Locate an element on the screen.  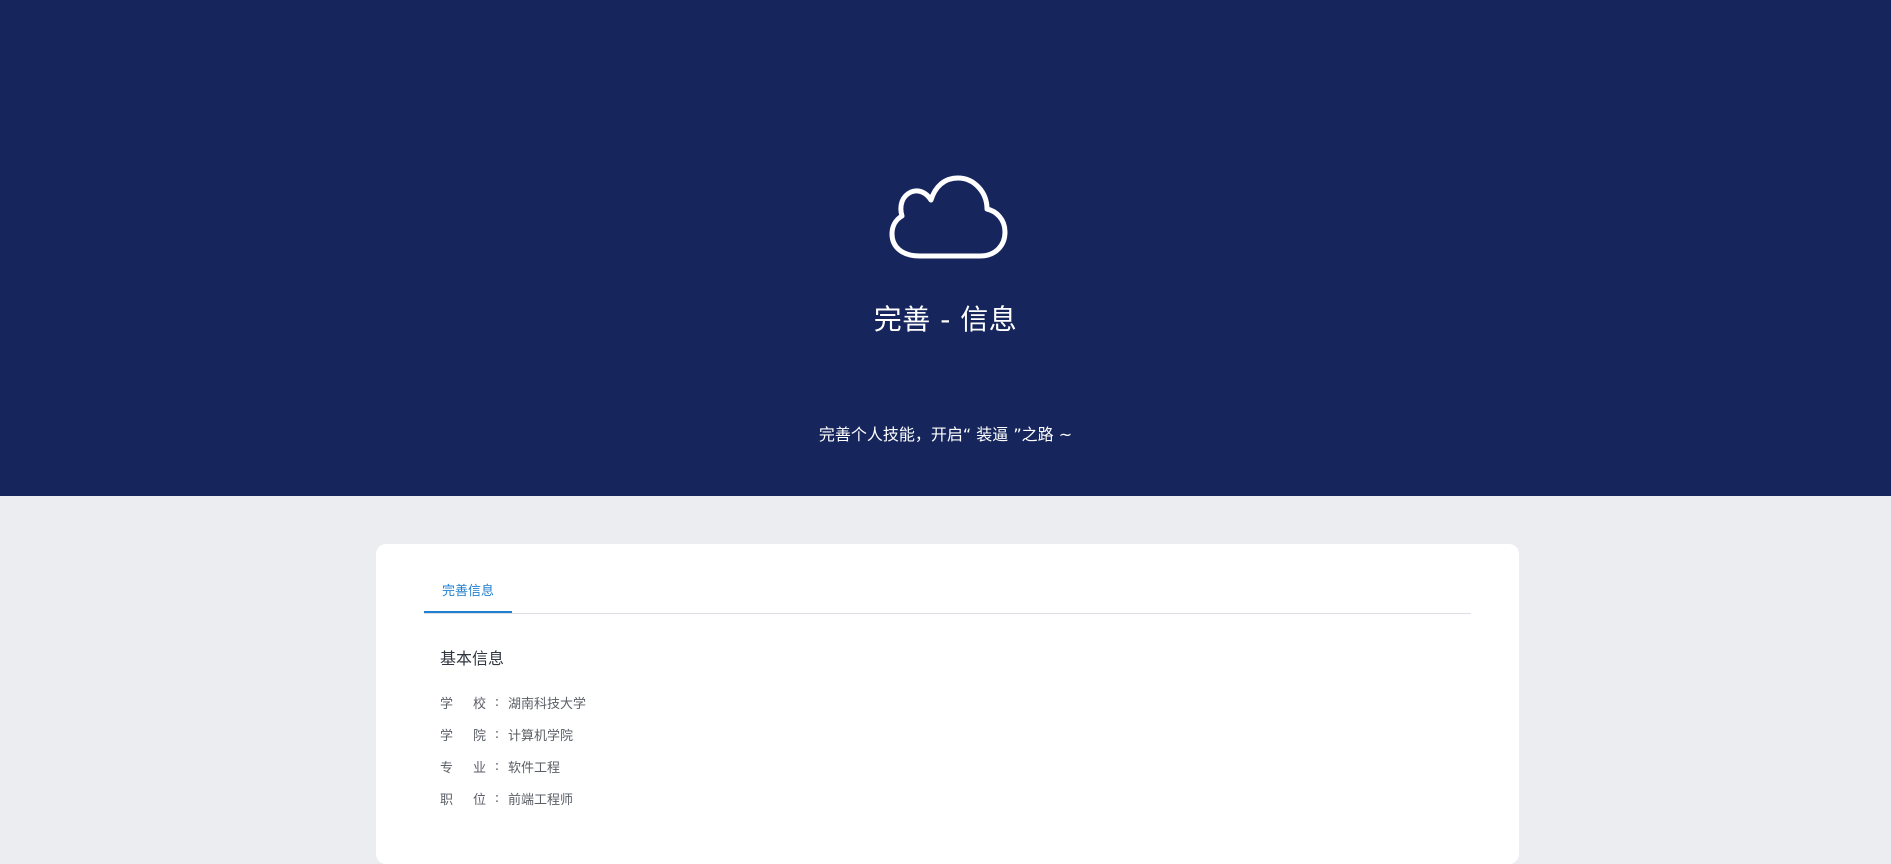
field-value-major: 软件工程 is located at coordinates (534, 768).